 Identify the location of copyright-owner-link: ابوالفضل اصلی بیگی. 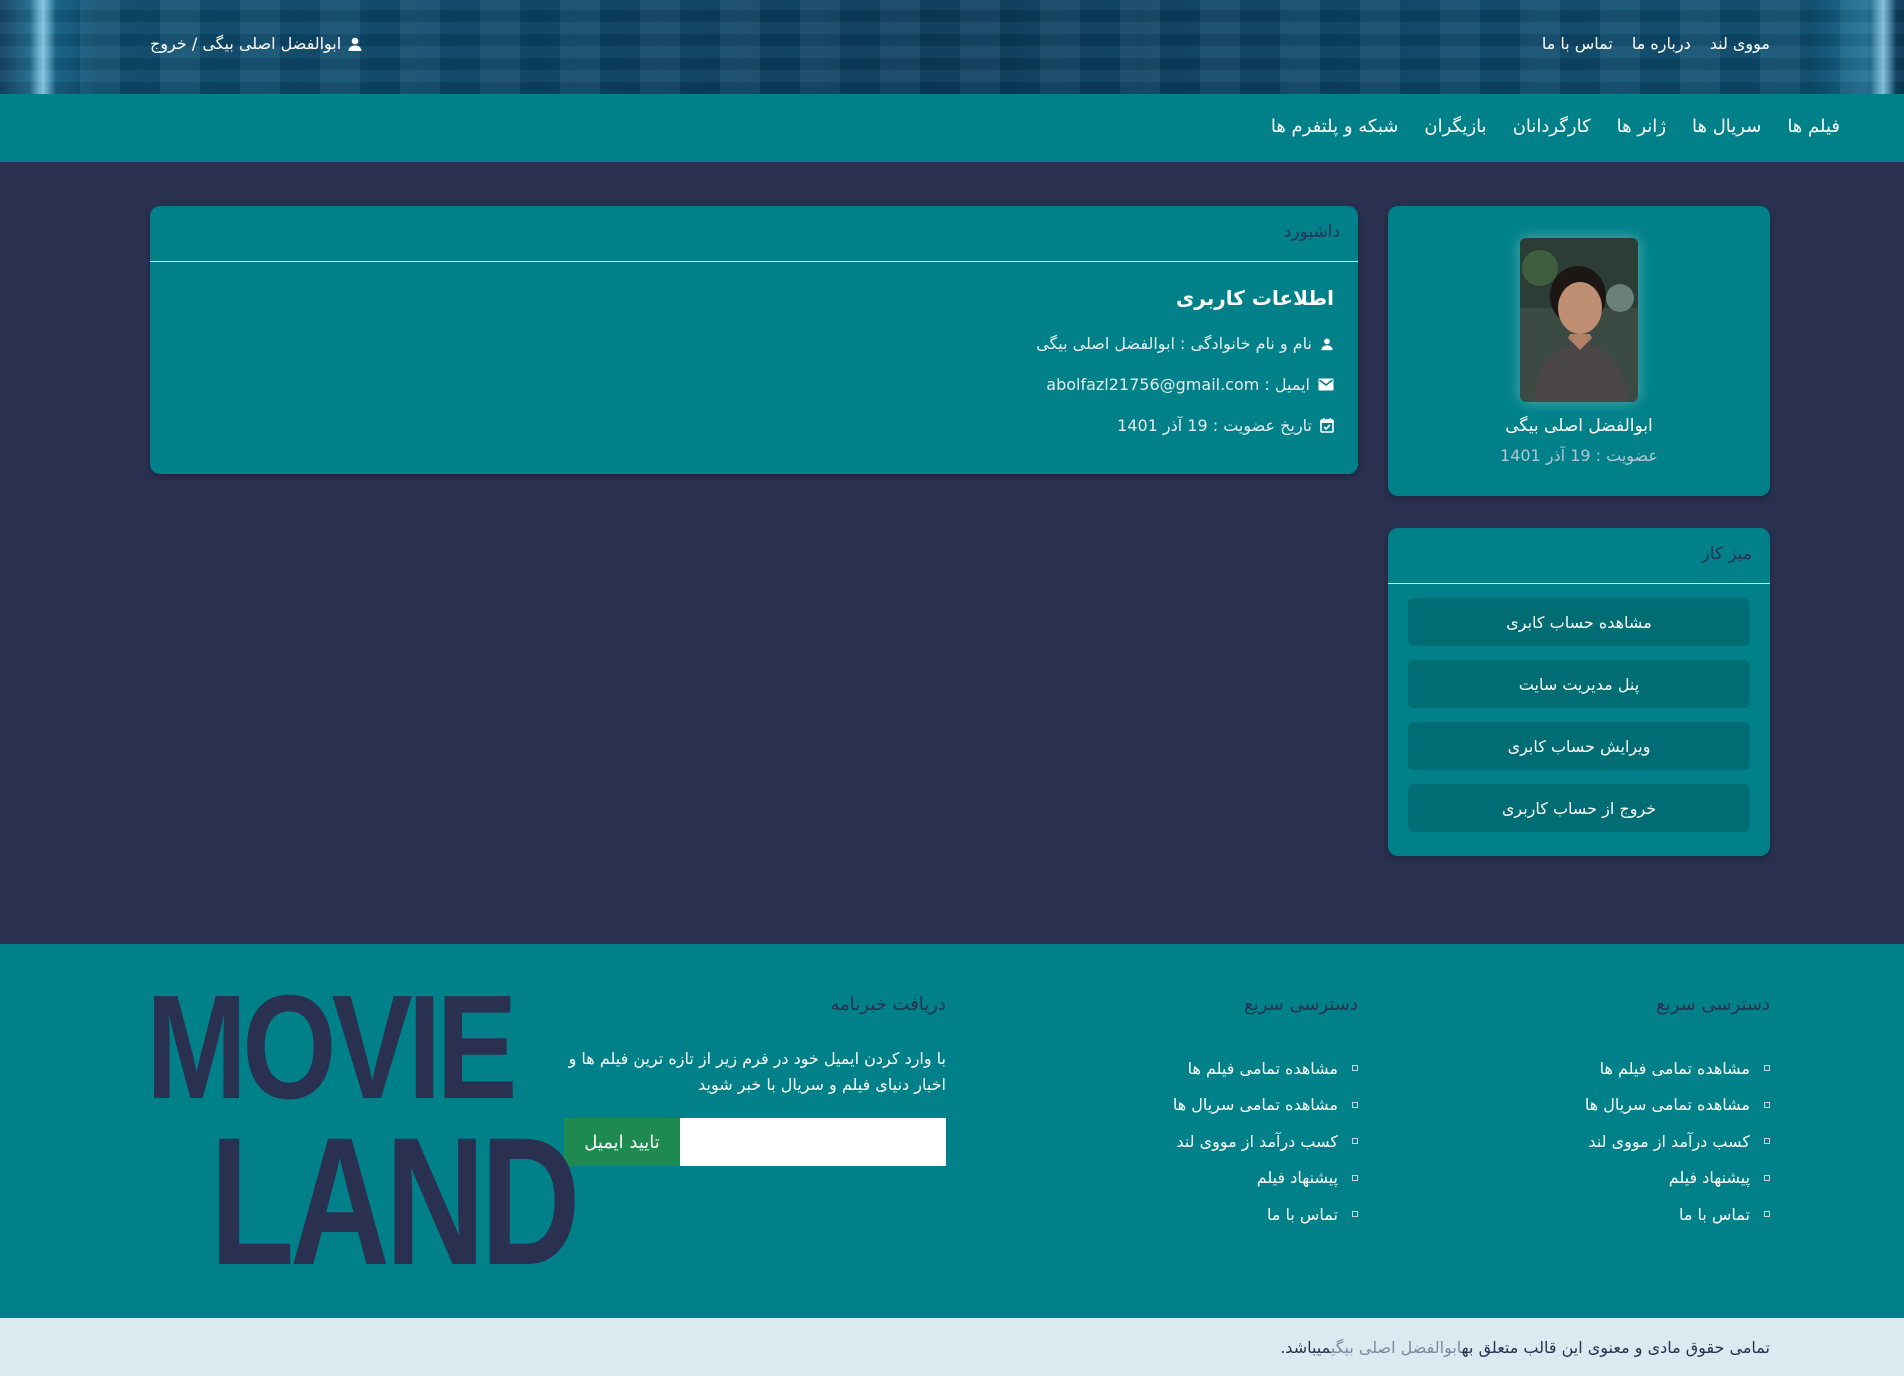
(1396, 1347).